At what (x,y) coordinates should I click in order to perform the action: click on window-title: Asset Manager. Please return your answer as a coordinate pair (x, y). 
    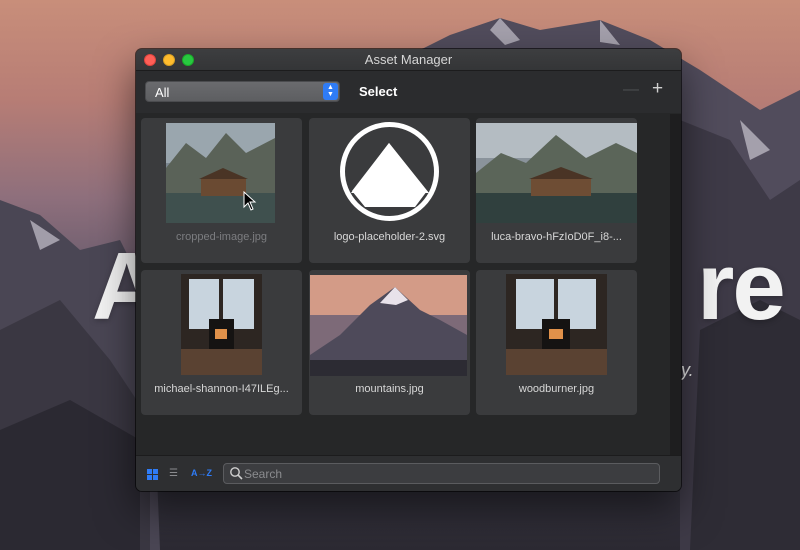
    Looking at the image, I should click on (408, 59).